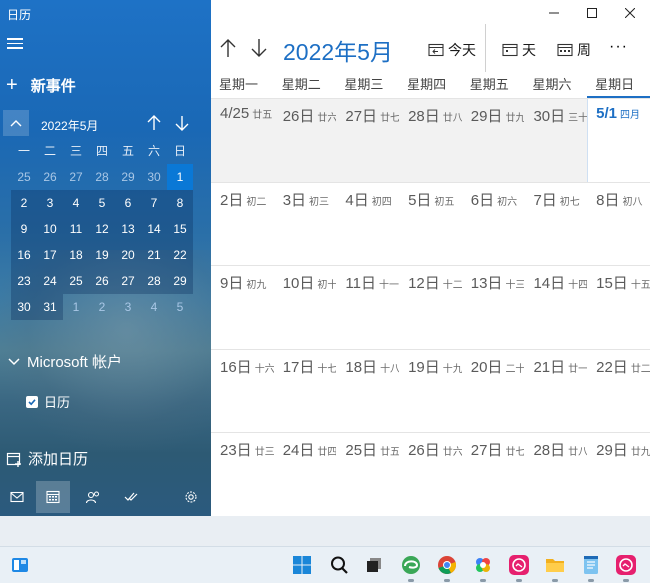  Describe the element at coordinates (367, 224) in the screenshot. I see `day-cell: 4日 初四` at that location.